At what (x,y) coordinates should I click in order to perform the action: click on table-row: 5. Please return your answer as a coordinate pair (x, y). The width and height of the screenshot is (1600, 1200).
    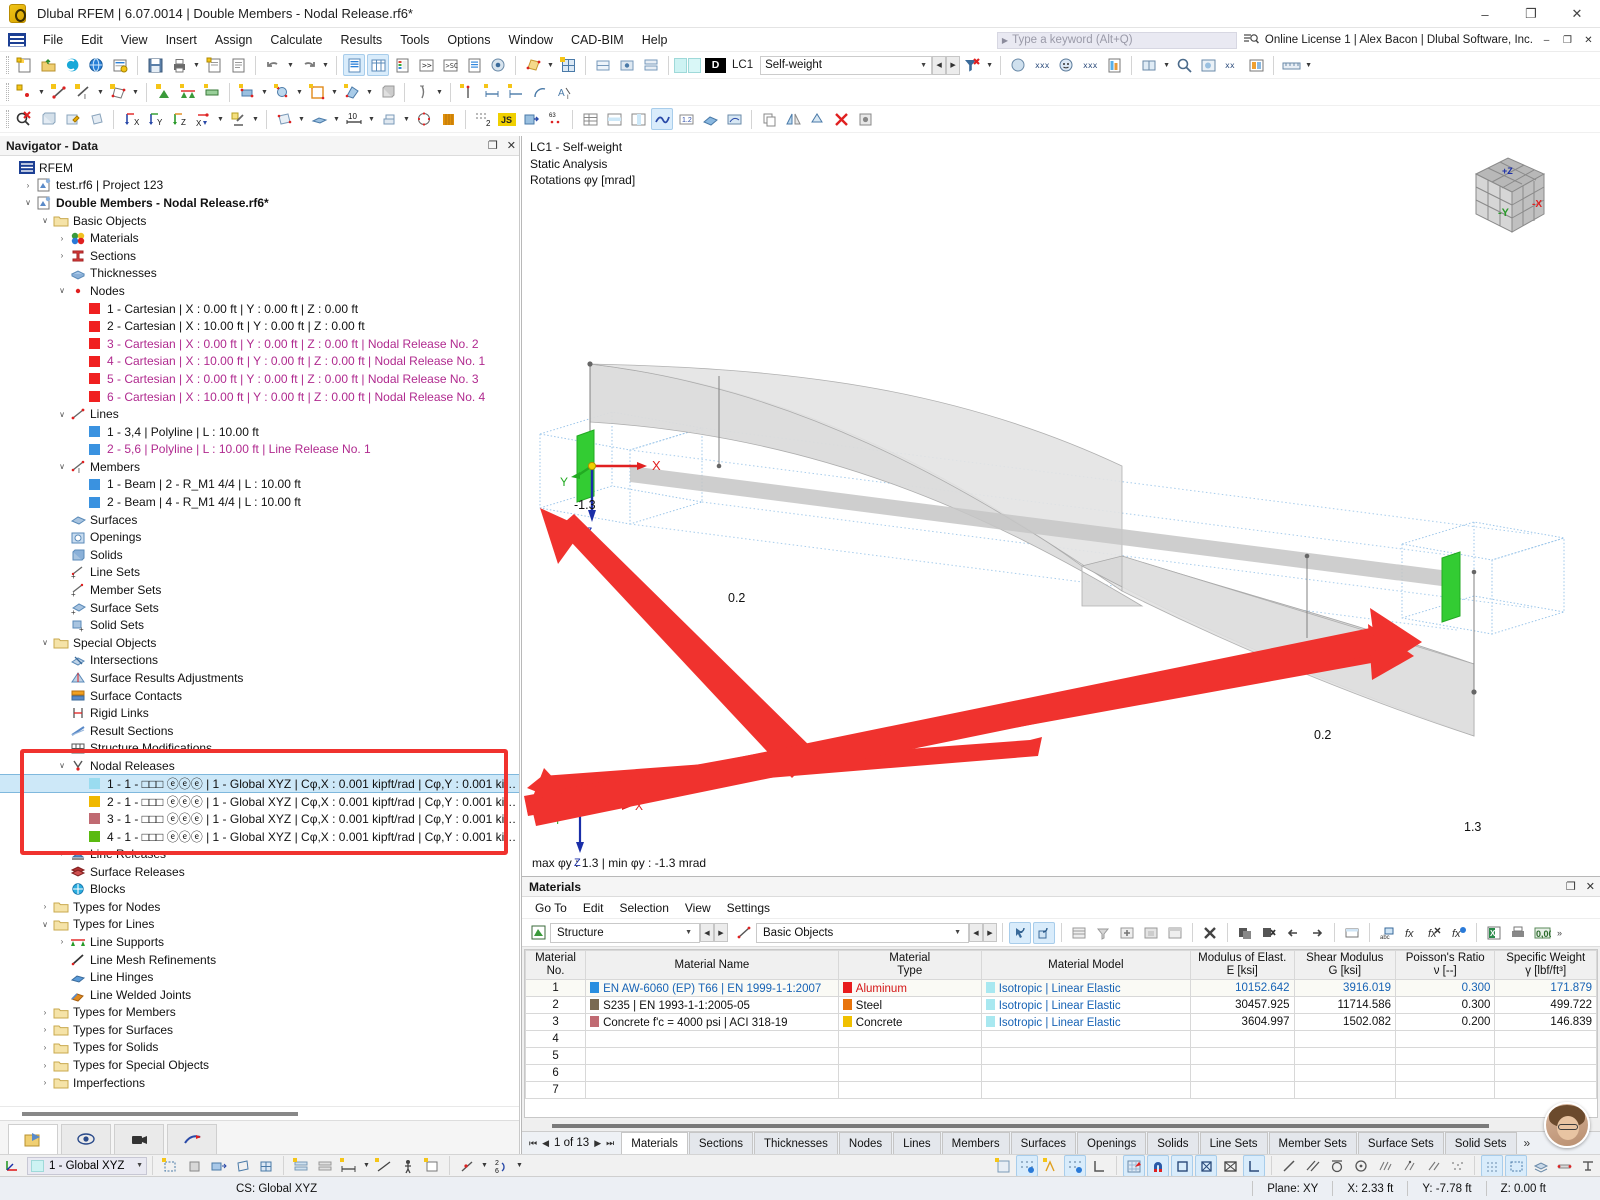
    Looking at the image, I should click on (1061, 1056).